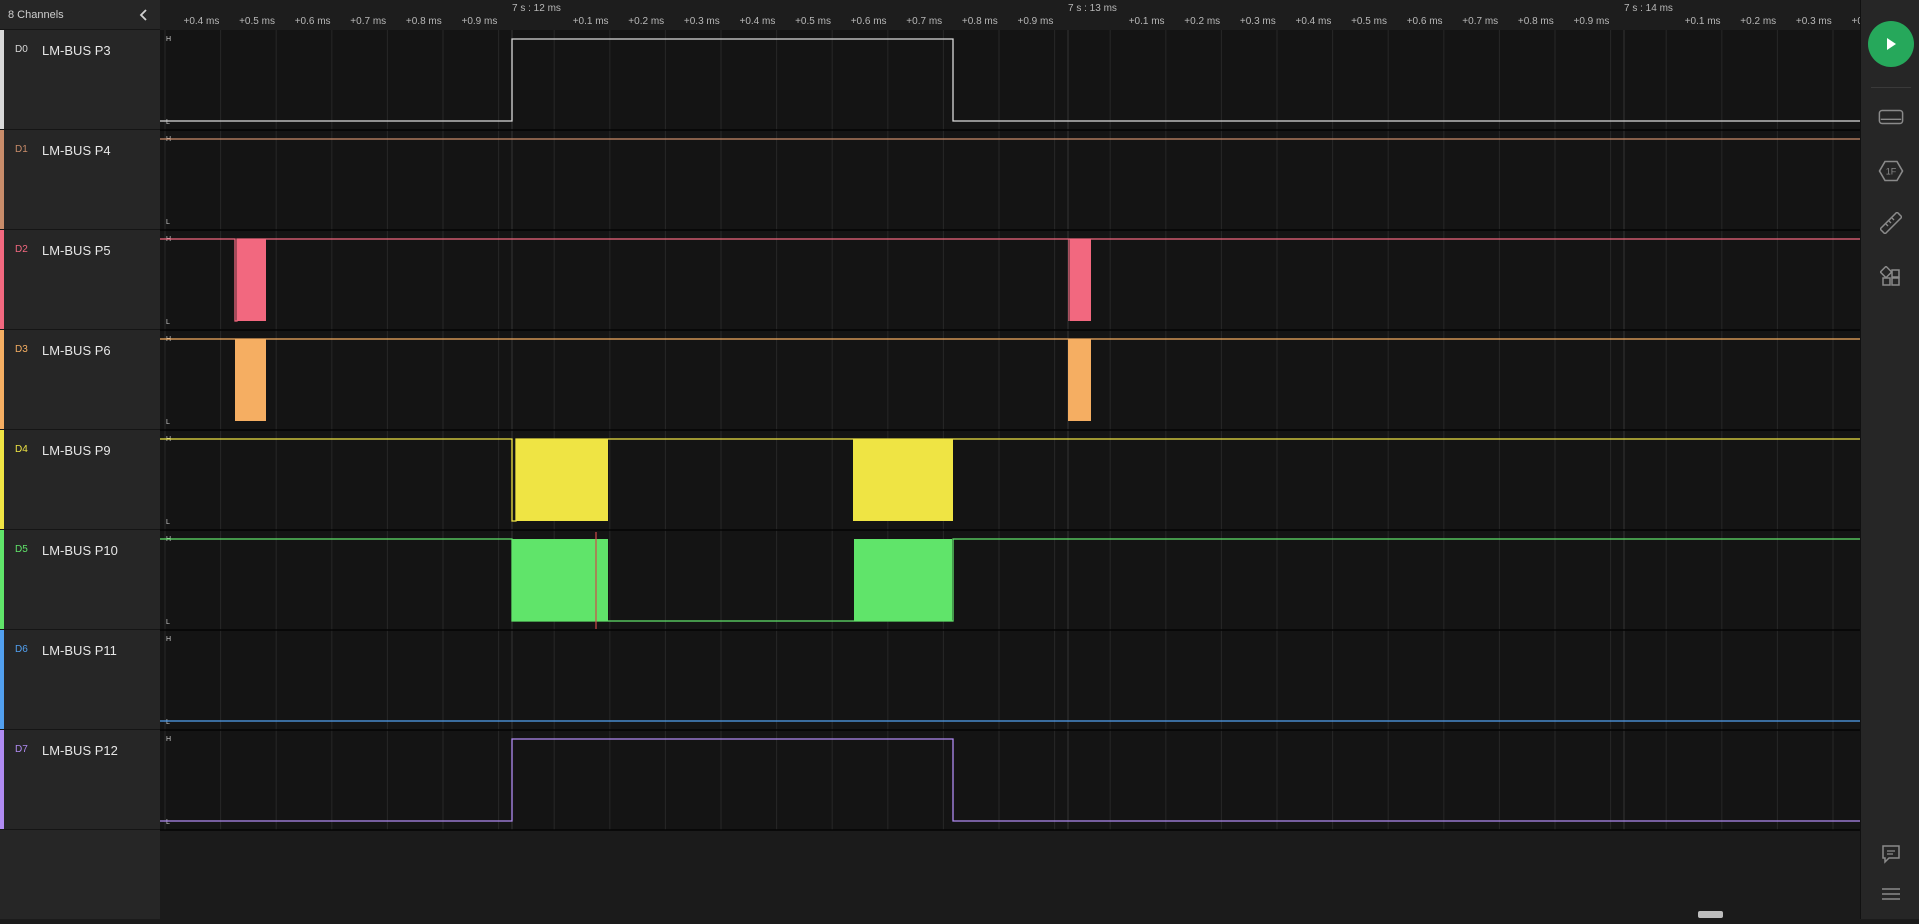 This screenshot has height=924, width=1919. Describe the element at coordinates (76, 450) in the screenshot. I see `channel-name: LM-BUS P9` at that location.